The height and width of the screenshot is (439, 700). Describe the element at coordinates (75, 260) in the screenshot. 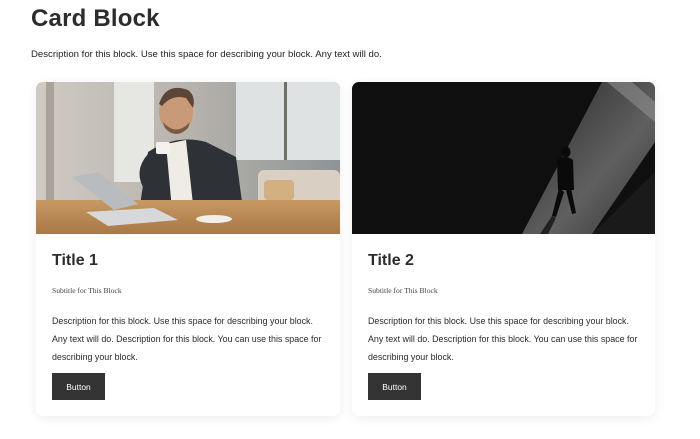

I see `card-title: Title 1` at that location.